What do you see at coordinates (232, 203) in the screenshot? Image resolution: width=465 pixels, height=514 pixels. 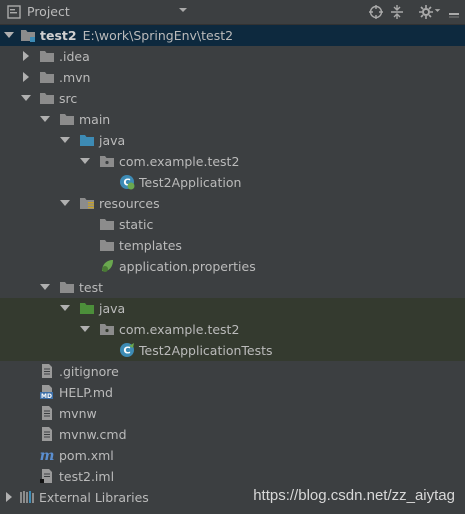 I see `tree-item-resources: resources` at bounding box center [232, 203].